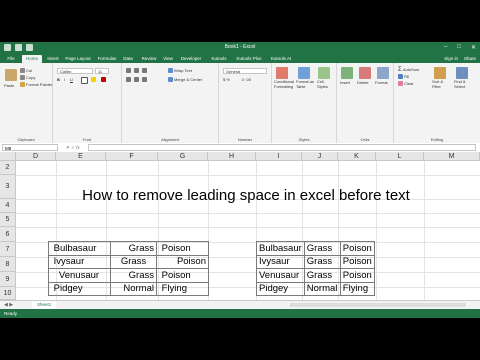 Image resolution: width=480 pixels, height=360 pixels. I want to click on cell-styles-button: Cell Styles, so click(325, 84).